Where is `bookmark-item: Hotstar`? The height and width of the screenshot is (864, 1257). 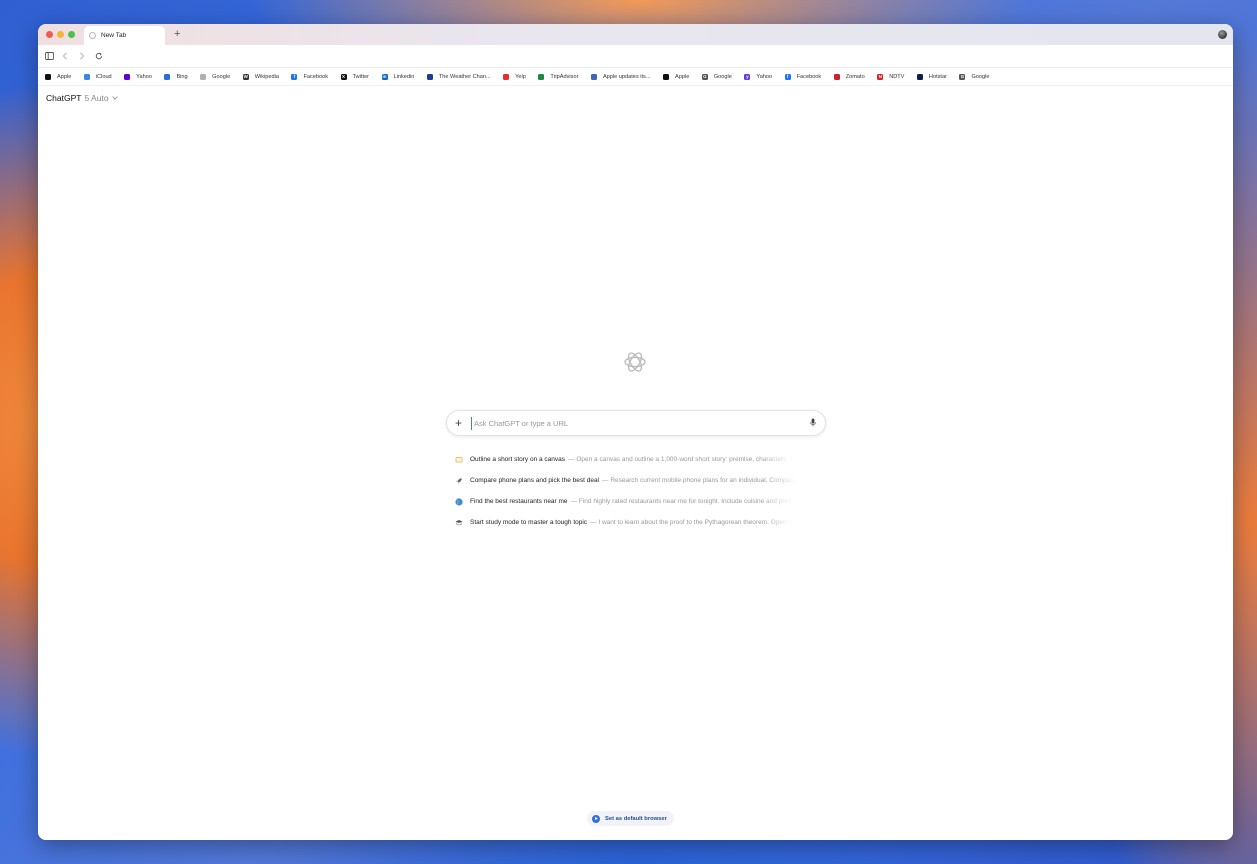 bookmark-item: Hotstar is located at coordinates (931, 76).